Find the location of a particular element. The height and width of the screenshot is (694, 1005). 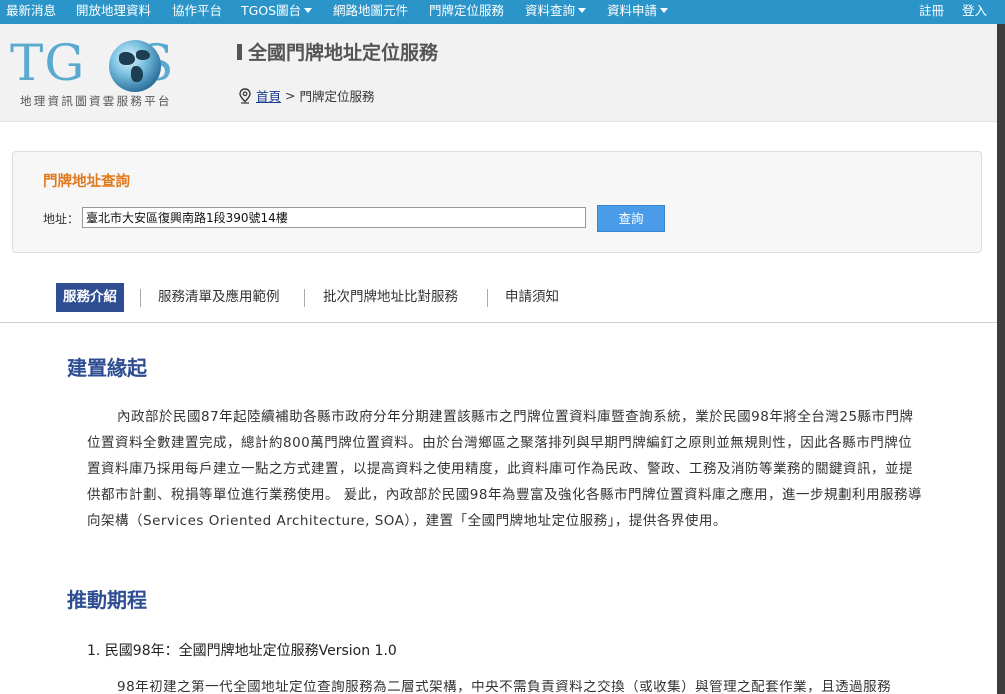

address-input is located at coordinates (334, 217).